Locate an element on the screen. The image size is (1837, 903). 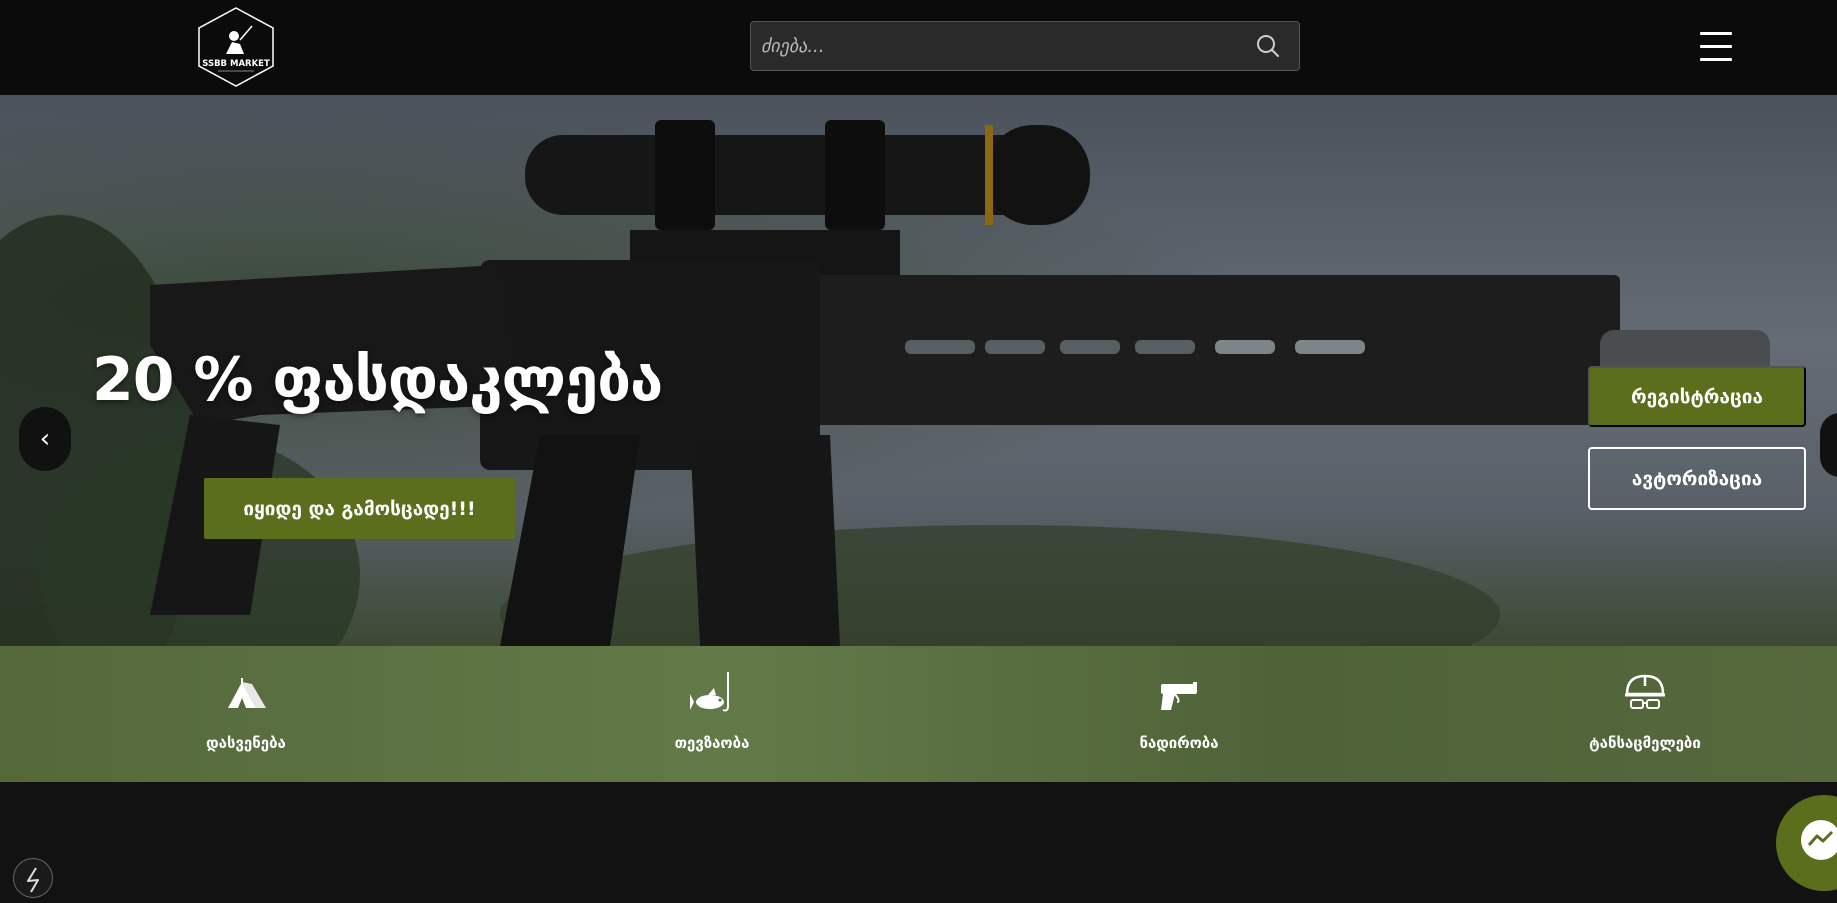
fishing-icon is located at coordinates (709, 692).